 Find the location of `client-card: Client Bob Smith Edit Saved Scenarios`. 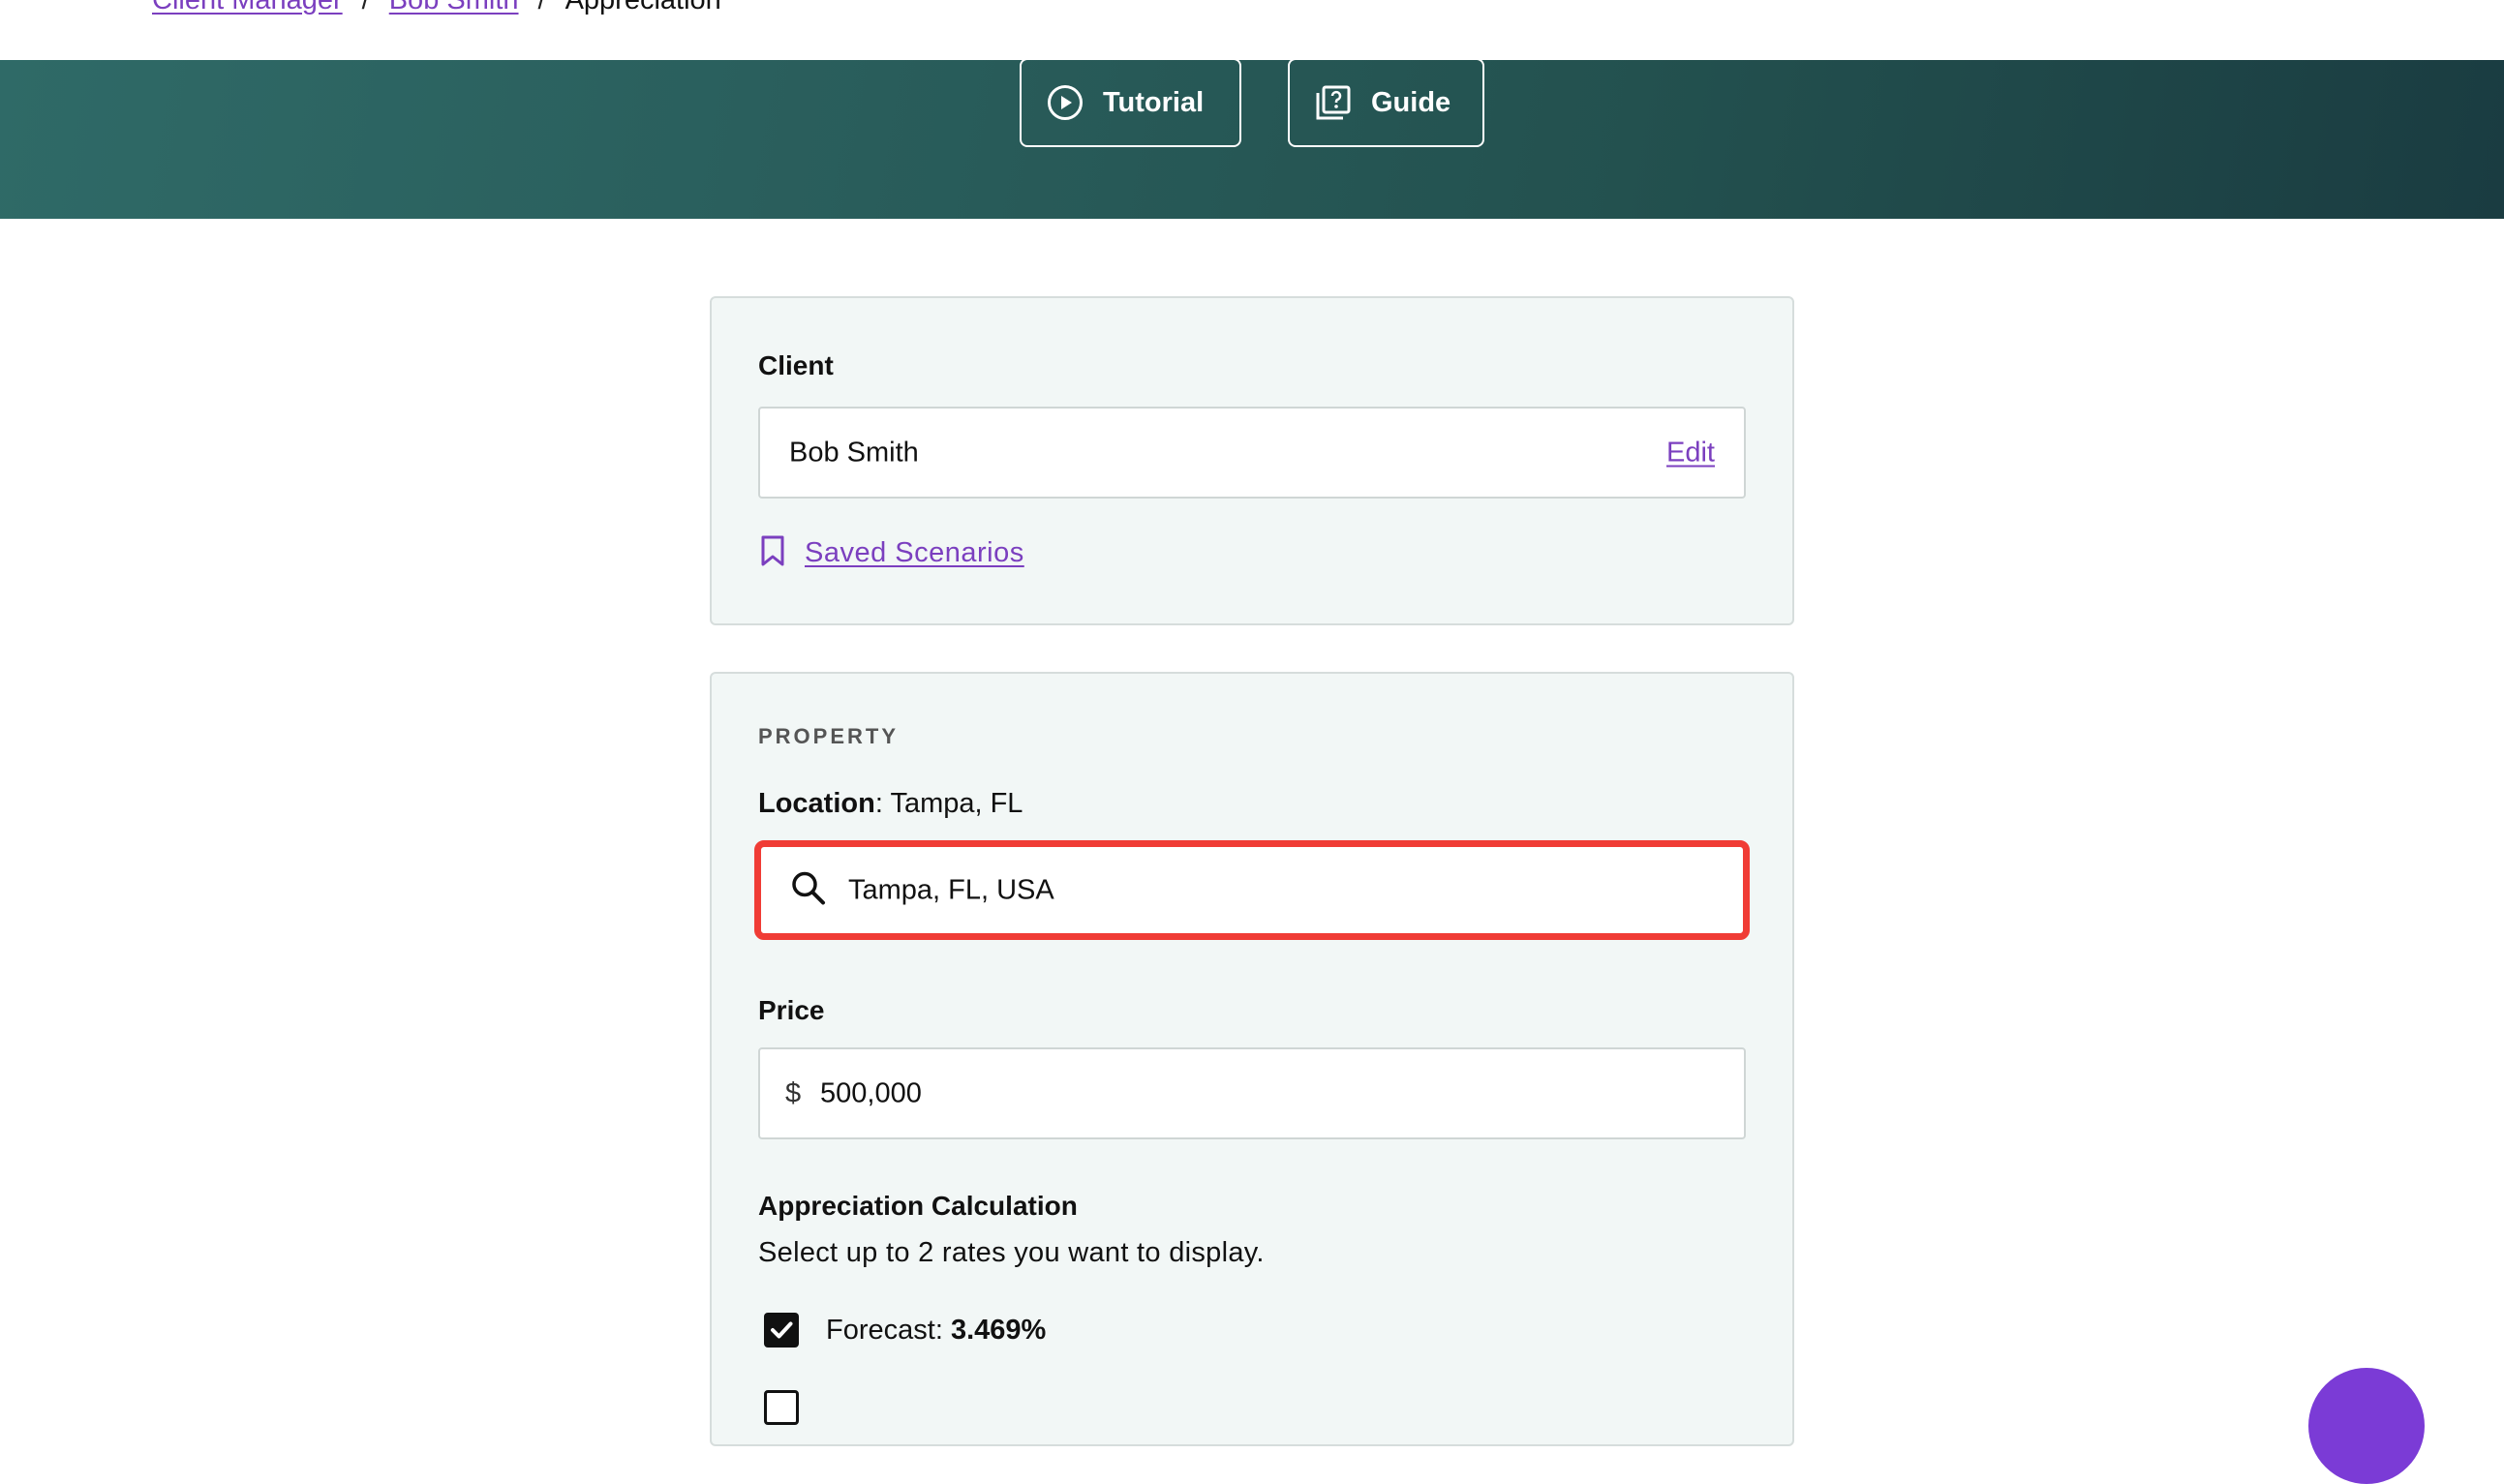

client-card: Client Bob Smith Edit Saved Scenarios is located at coordinates (1252, 460).